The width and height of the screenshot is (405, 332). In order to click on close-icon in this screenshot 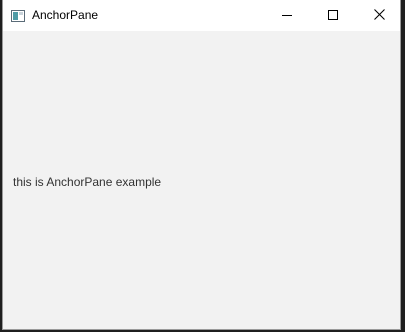, I will do `click(379, 16)`.